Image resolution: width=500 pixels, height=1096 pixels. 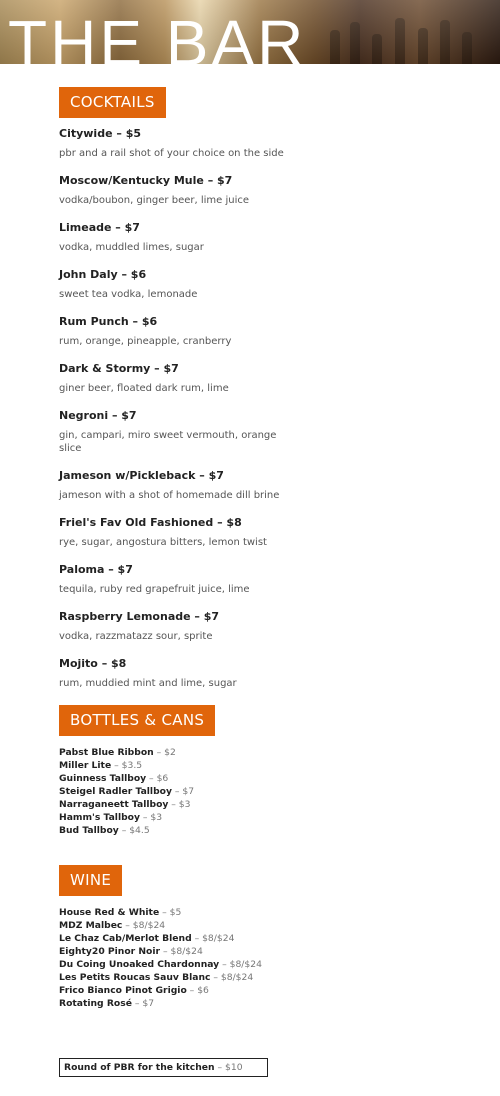 I want to click on drink-description: vodka/boubon, ginger beer, lime juice, so click(x=154, y=200).